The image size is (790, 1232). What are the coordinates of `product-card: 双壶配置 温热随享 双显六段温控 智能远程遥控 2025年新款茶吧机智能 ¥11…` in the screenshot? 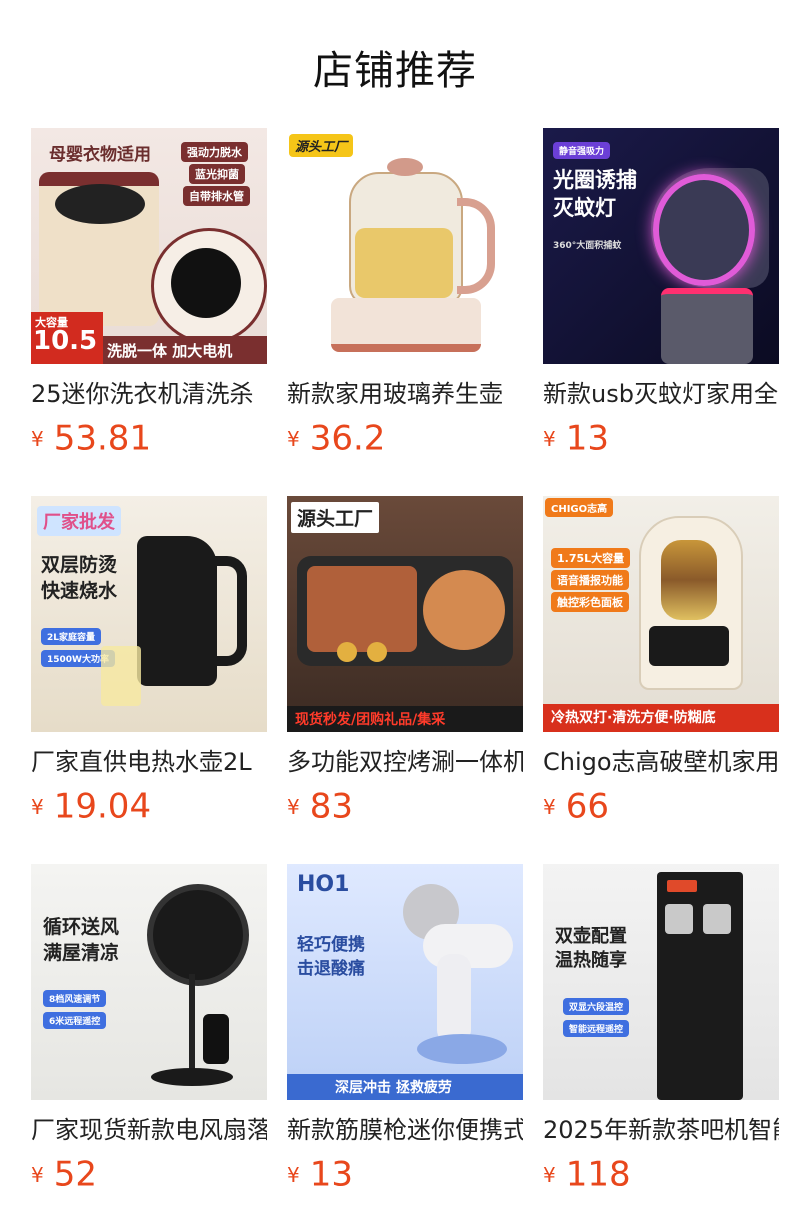 It's located at (661, 1029).